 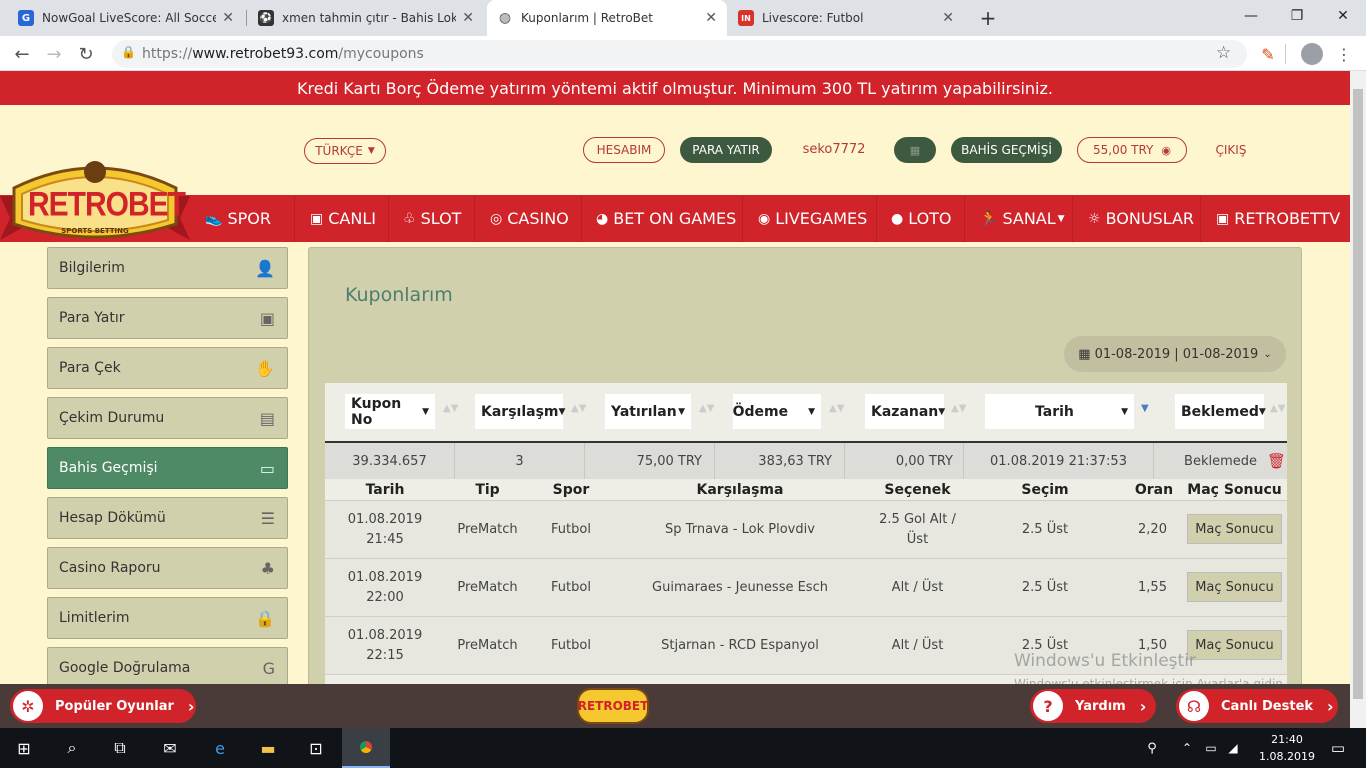 I want to click on retrobet-logo: RETROBET SPORTS BETTING, so click(x=95, y=202).